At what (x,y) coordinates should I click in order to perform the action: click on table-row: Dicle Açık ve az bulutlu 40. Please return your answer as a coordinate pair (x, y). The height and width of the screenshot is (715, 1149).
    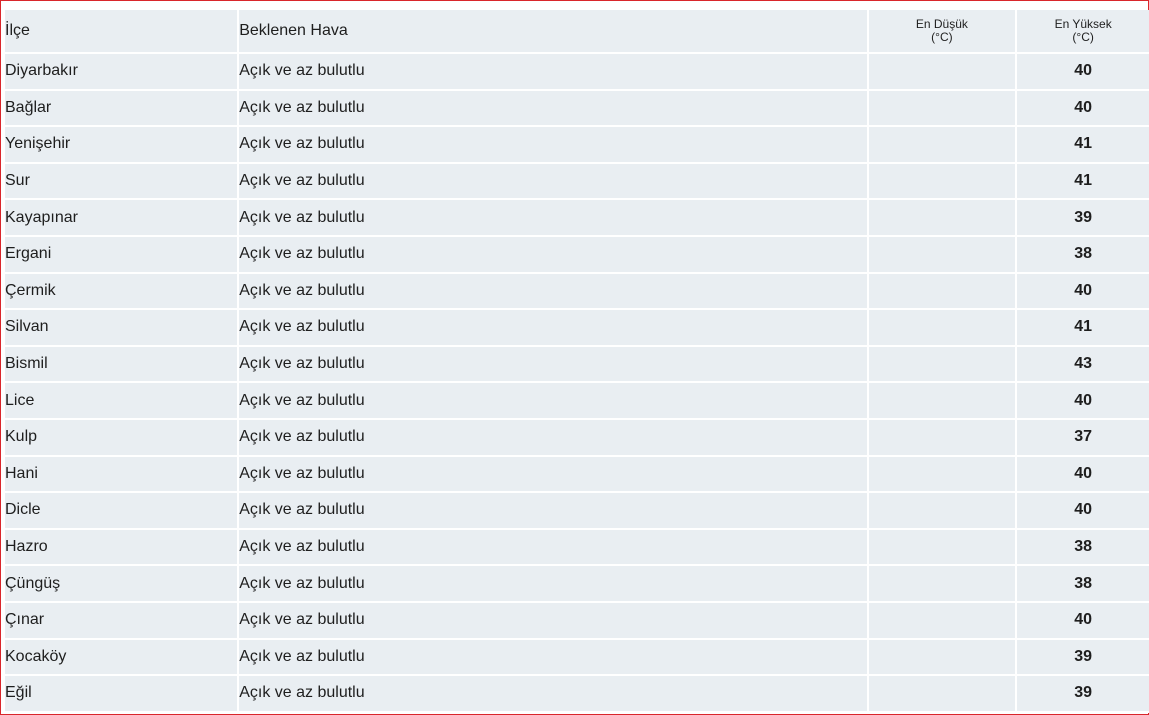
    Looking at the image, I should click on (577, 511).